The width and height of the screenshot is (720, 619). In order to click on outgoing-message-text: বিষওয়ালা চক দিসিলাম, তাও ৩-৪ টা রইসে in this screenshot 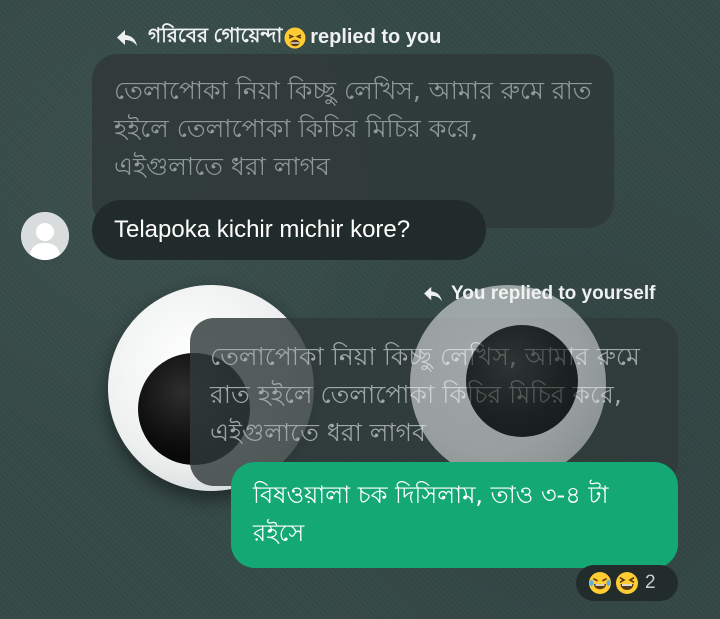, I will do `click(431, 514)`.